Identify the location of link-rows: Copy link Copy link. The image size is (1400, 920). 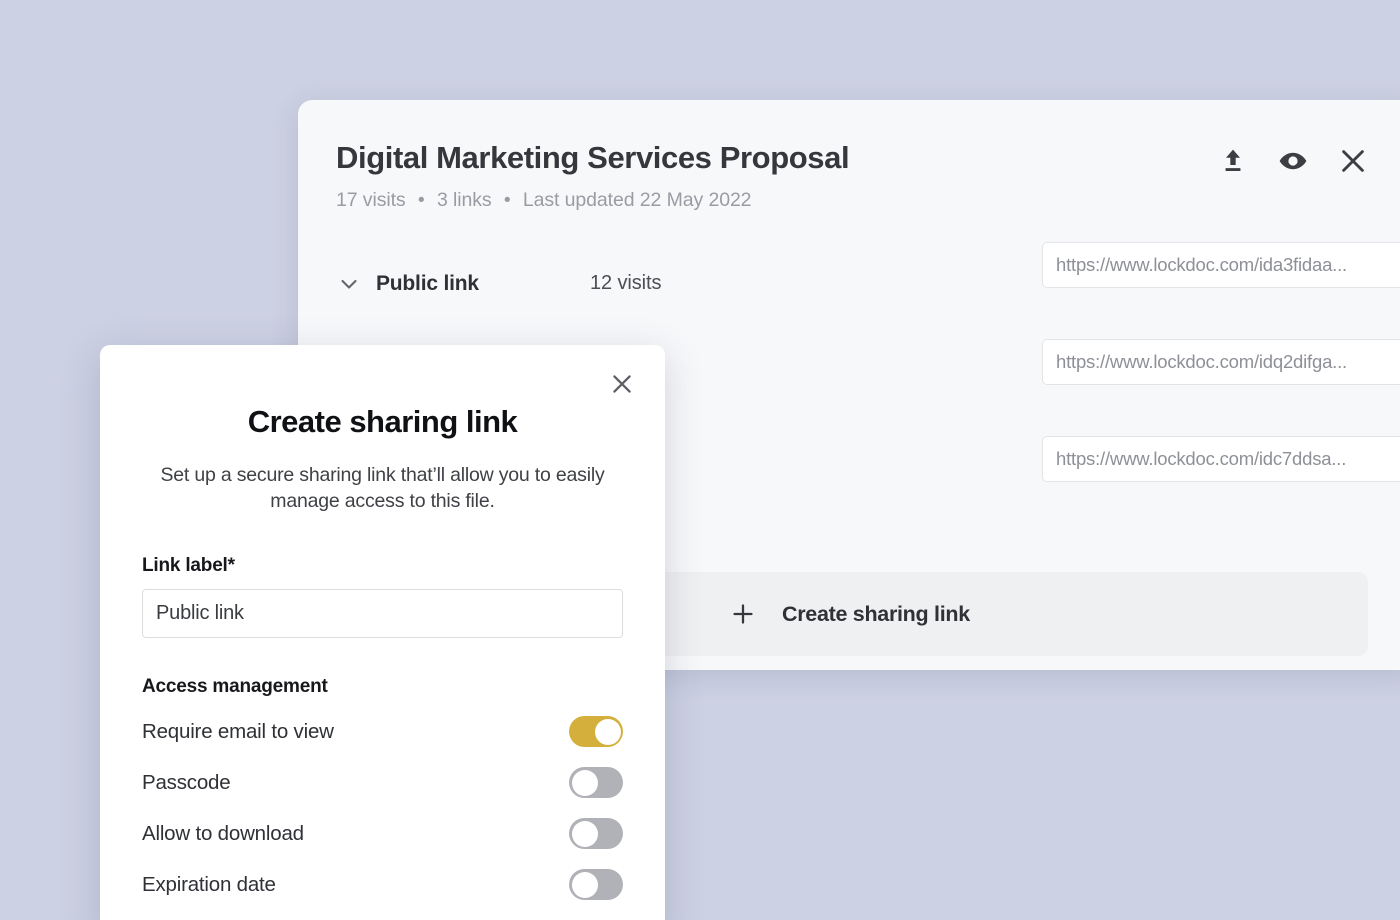
(1221, 361).